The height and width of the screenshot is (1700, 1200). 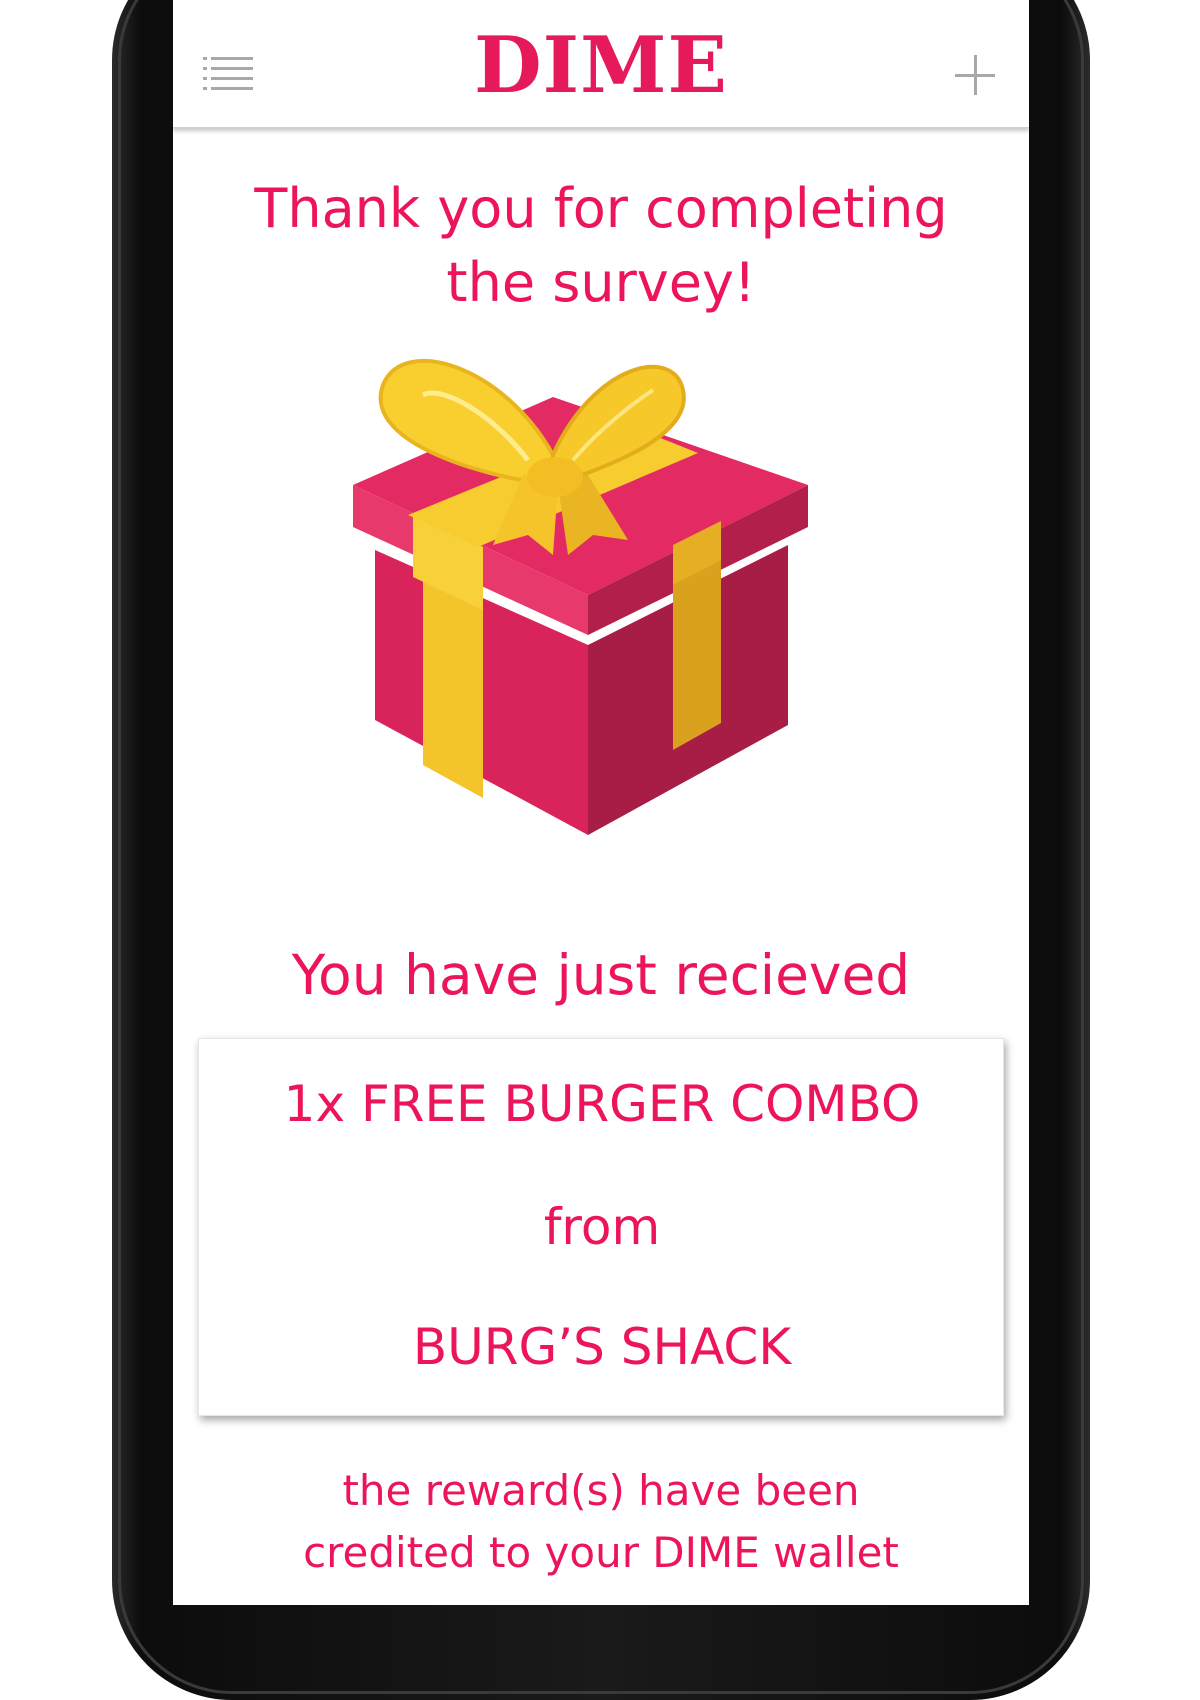 What do you see at coordinates (601, 1490) in the screenshot?
I see `wallet-note-line-1: the reward(s) have been` at bounding box center [601, 1490].